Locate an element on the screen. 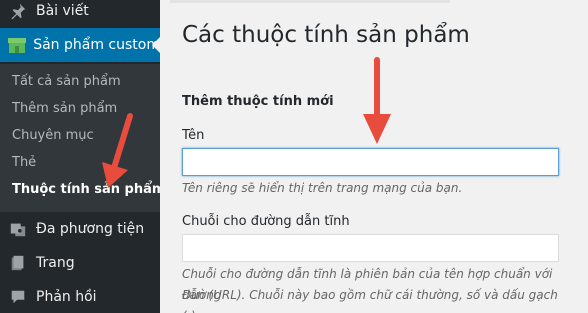 The image size is (588, 313). slug-description-line: (-). is located at coordinates (382, 309).